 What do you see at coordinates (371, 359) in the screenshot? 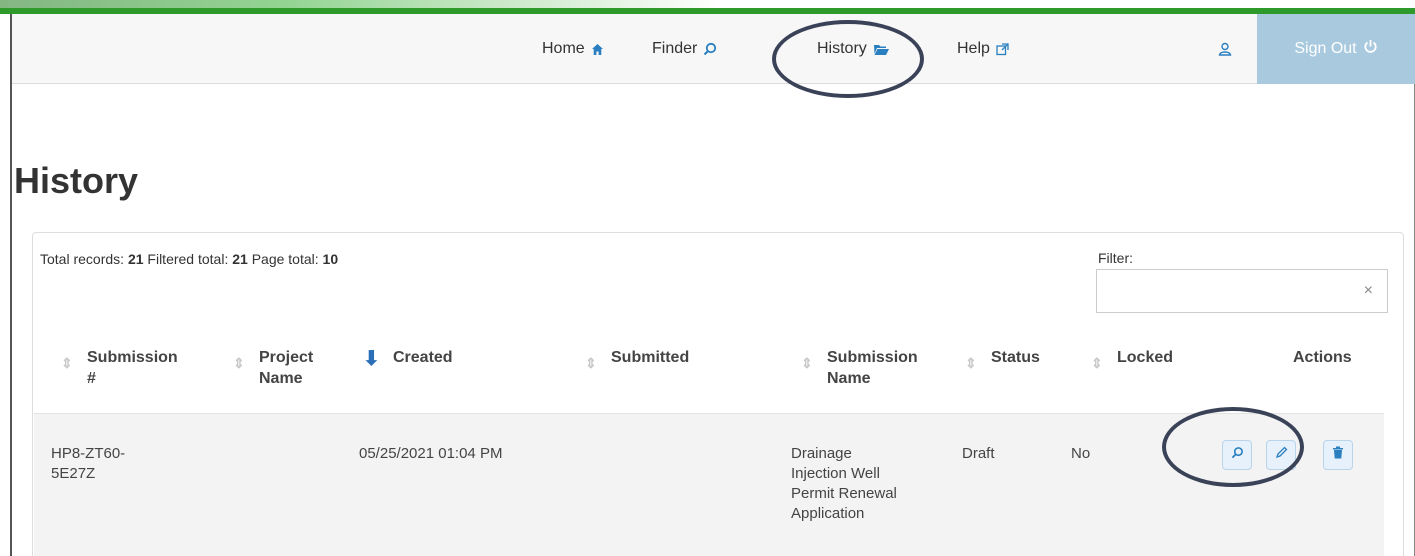
I see `sort-descending-icon: ⬇` at bounding box center [371, 359].